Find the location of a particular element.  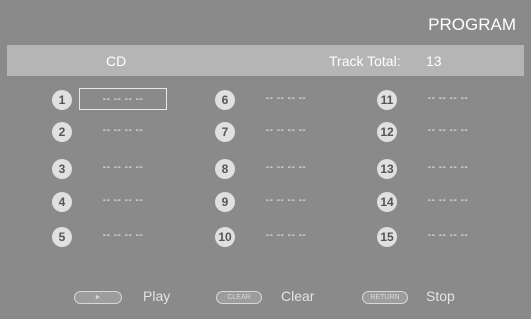

program-slot: 5 -- -- -- -- is located at coordinates (132, 237).